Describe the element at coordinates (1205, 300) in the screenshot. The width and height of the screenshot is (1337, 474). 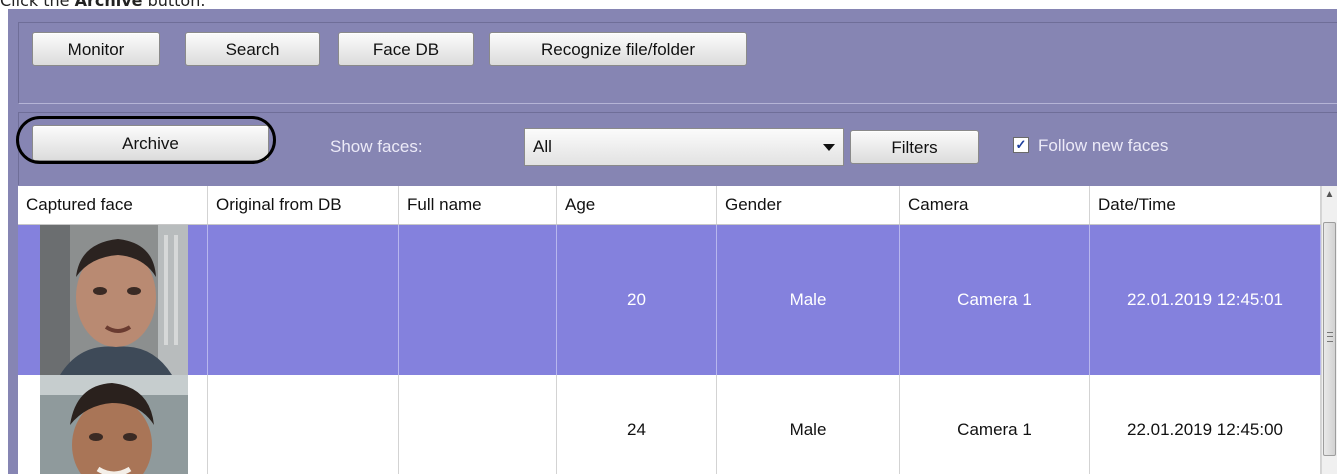
I see `date-time-cell: 22.01.2019 12:45:01` at that location.